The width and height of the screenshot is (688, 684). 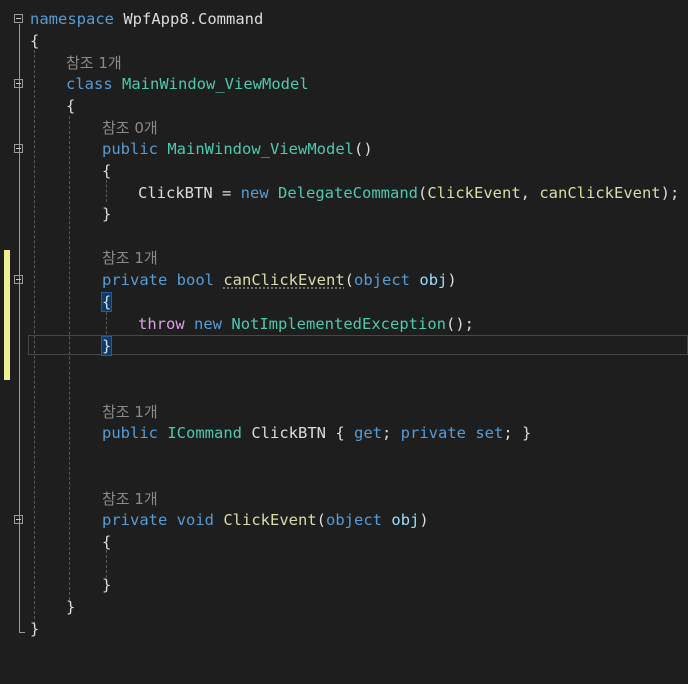 I want to click on method-name: ClickEvent, so click(x=270, y=520).